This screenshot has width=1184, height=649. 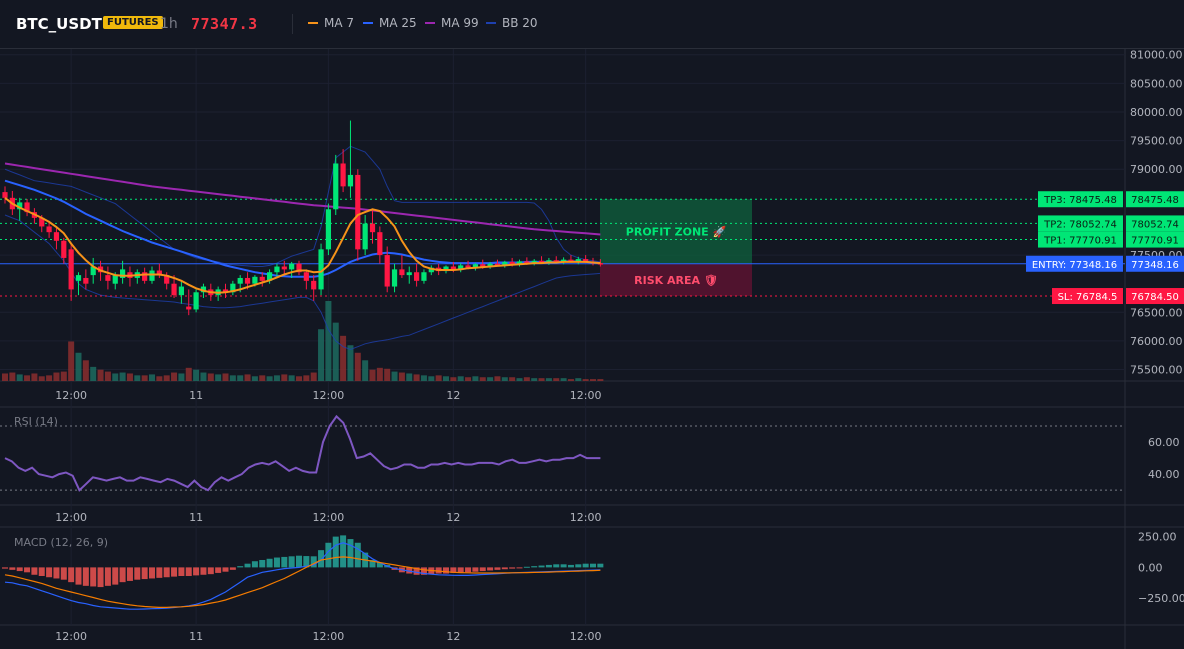 What do you see at coordinates (169, 24) in the screenshot?
I see `timeframe: 1h` at bounding box center [169, 24].